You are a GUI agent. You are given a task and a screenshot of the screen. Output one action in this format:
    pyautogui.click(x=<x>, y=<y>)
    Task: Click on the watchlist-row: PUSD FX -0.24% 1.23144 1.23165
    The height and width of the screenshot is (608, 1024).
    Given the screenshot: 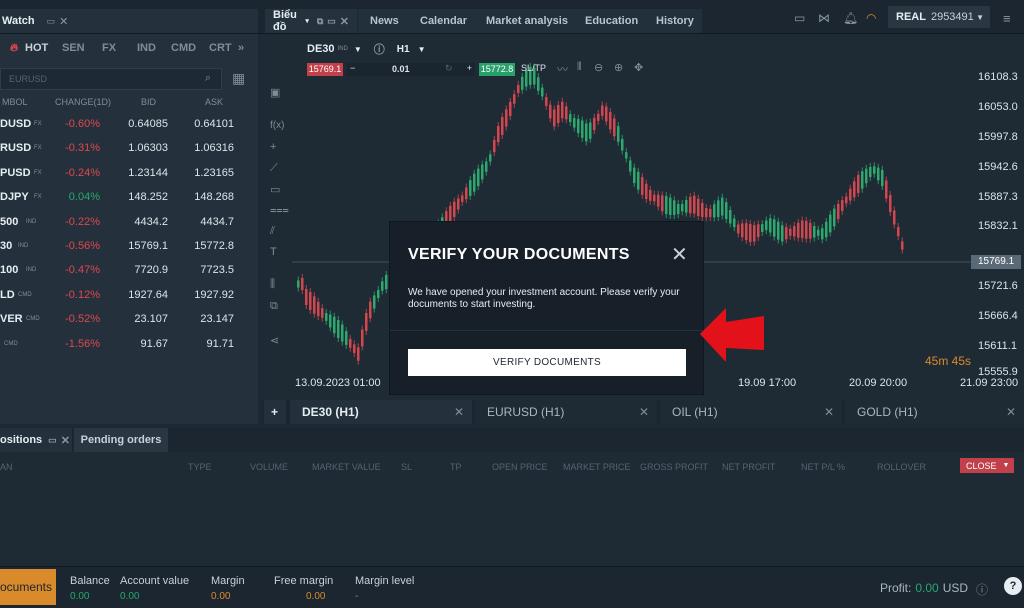 What is the action you would take?
    pyautogui.click(x=129, y=173)
    